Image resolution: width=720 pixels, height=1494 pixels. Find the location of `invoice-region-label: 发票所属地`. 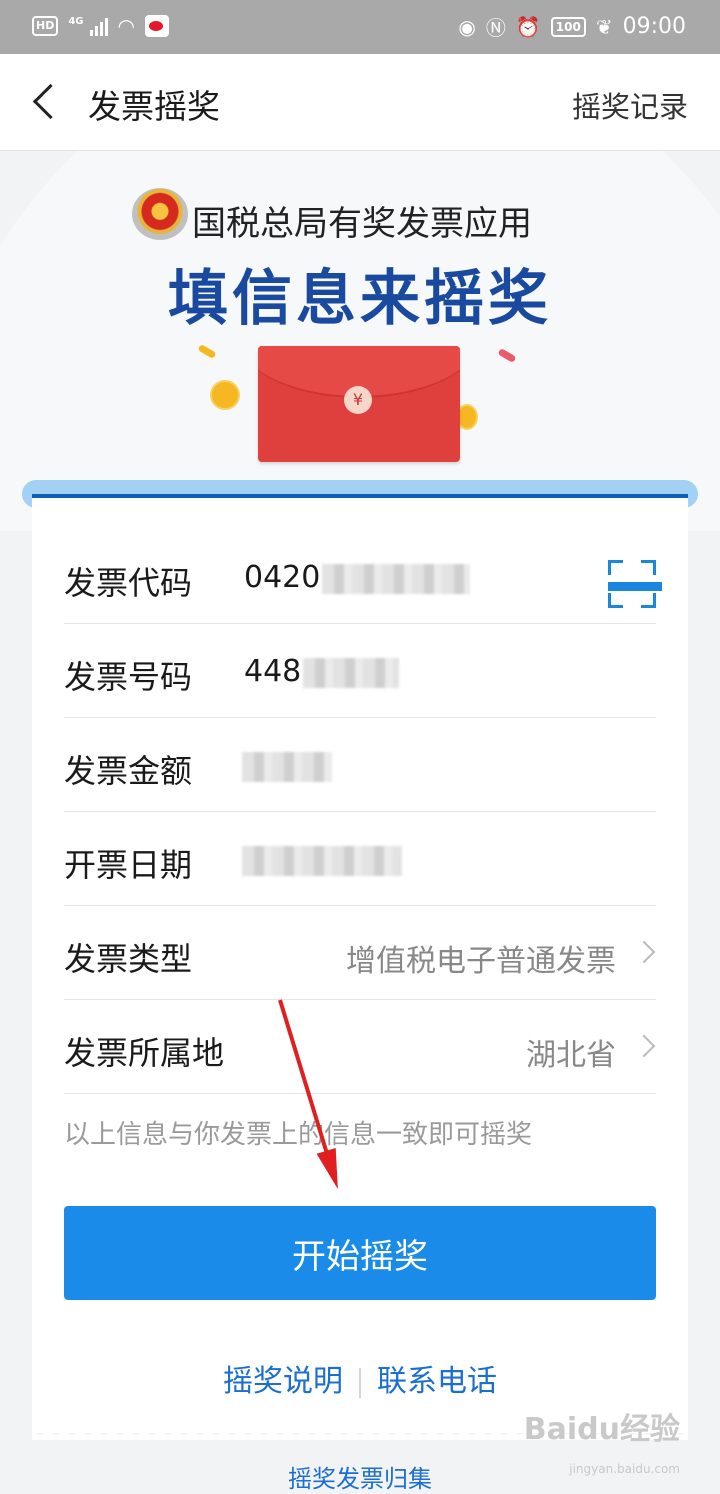

invoice-region-label: 发票所属地 is located at coordinates (144, 1053).